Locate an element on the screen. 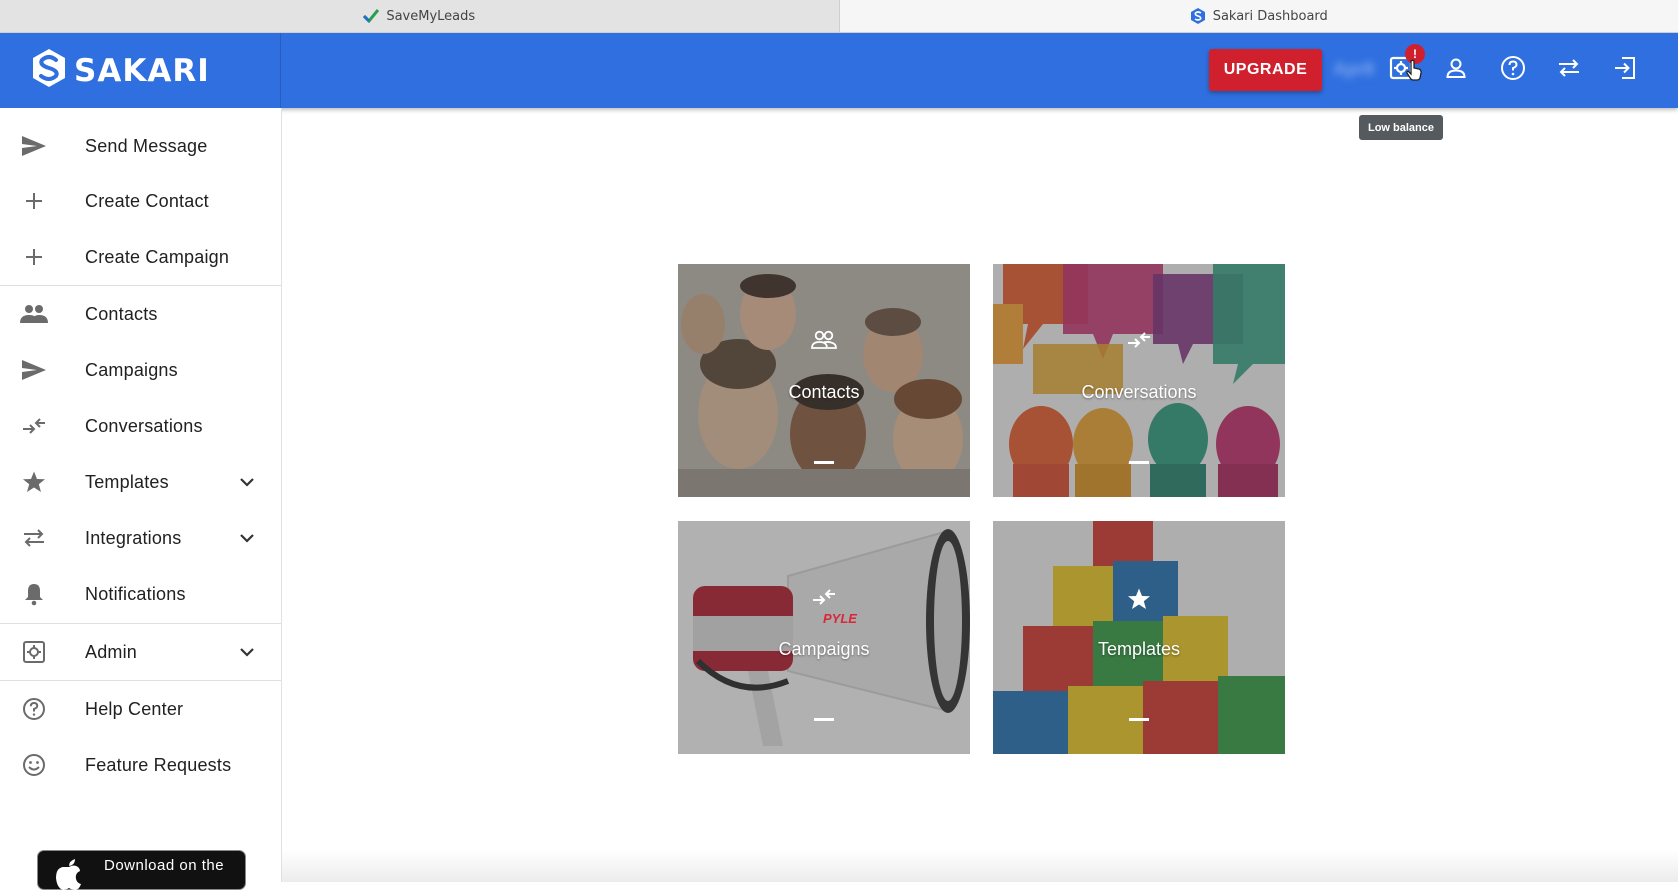  tile-label: Conversations is located at coordinates (1139, 392).